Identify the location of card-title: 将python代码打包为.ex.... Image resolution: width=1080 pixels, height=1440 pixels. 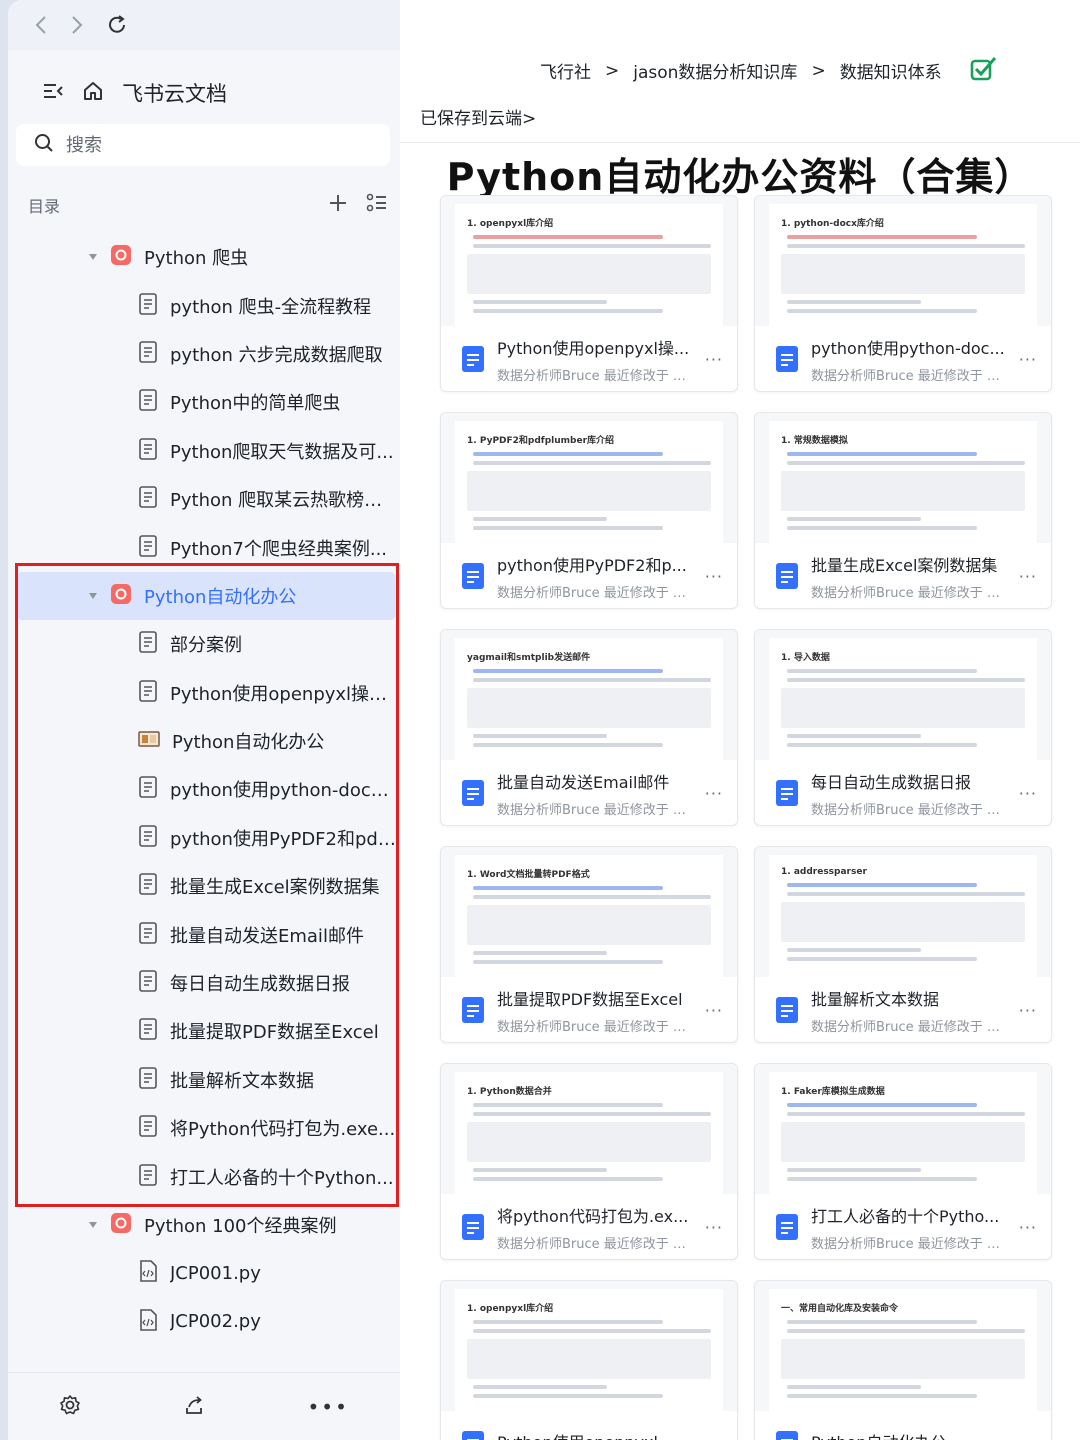
(596, 1215).